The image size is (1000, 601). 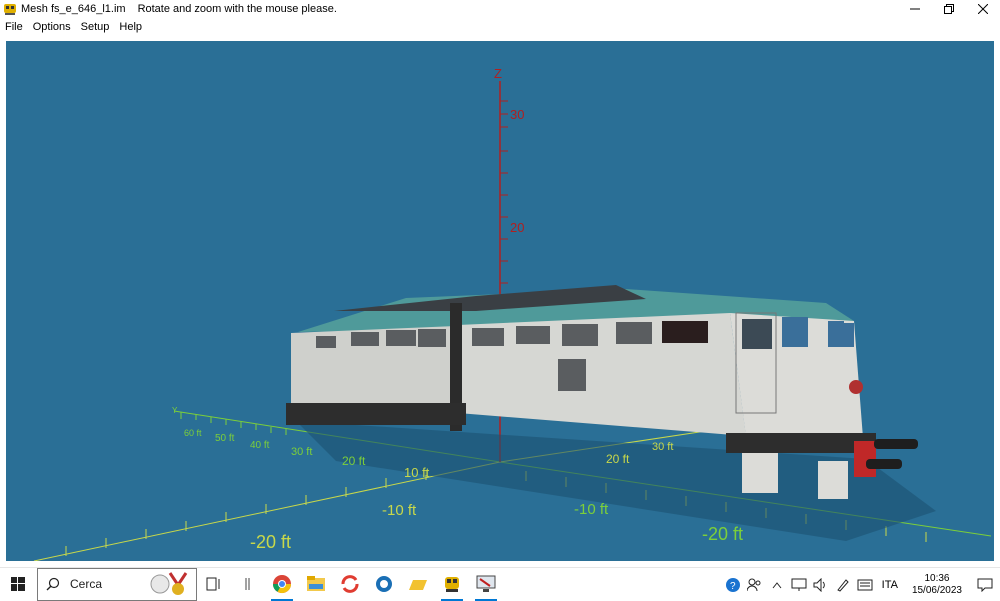 I want to click on loco-buffer-top, so click(x=896, y=444).